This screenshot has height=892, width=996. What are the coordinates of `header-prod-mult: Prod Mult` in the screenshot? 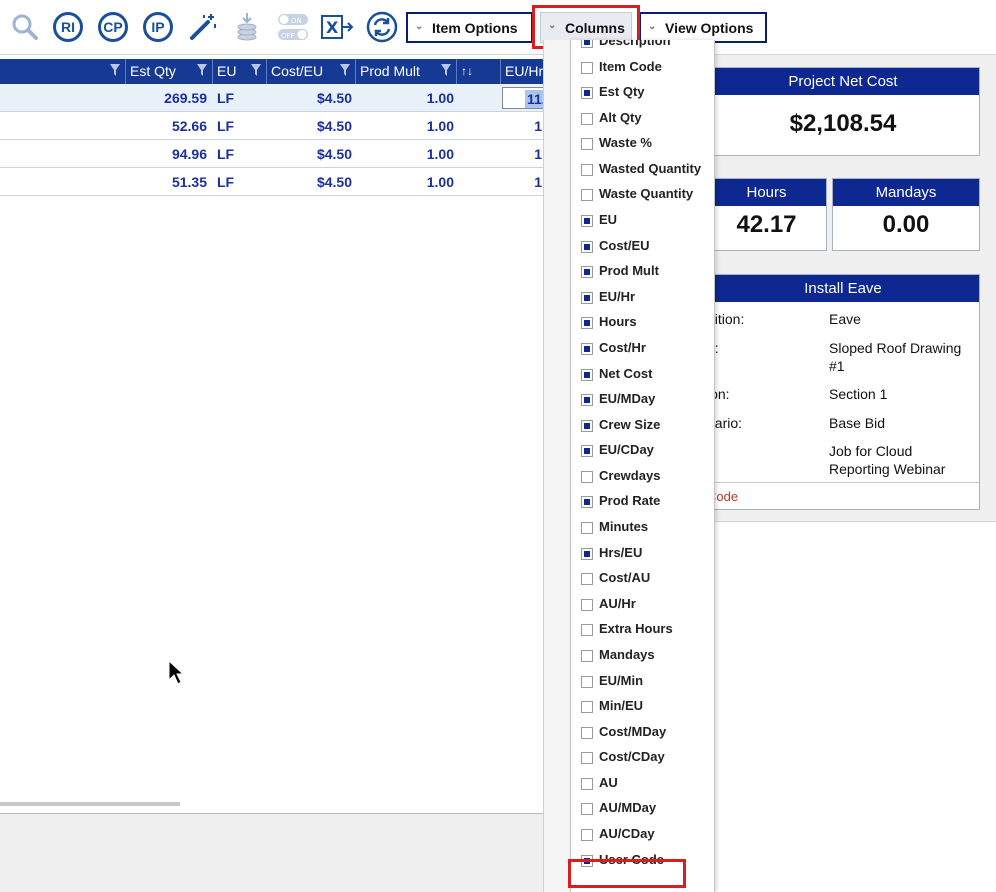 It's located at (406, 71).